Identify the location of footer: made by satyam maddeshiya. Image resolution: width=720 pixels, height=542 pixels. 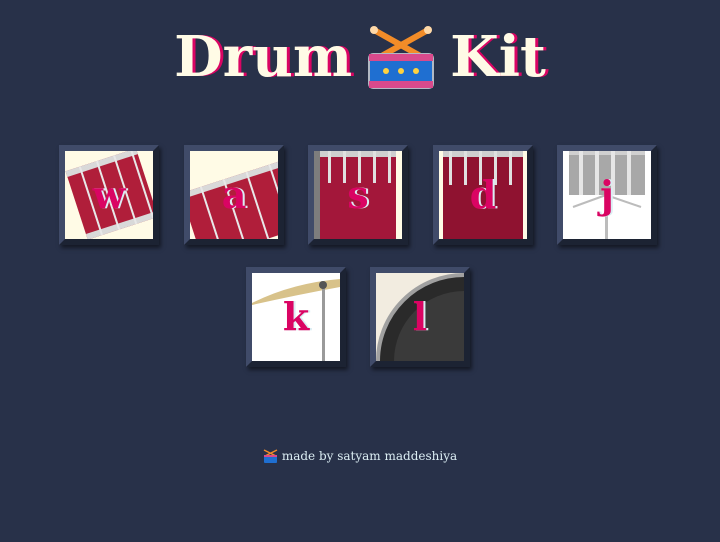
(360, 456).